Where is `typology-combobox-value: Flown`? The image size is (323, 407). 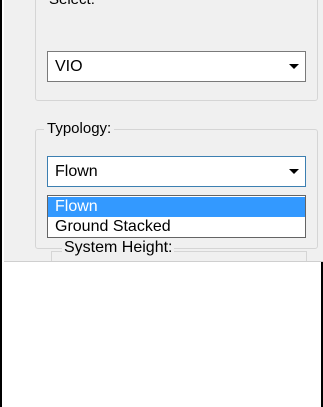 typology-combobox-value: Flown is located at coordinates (76, 171).